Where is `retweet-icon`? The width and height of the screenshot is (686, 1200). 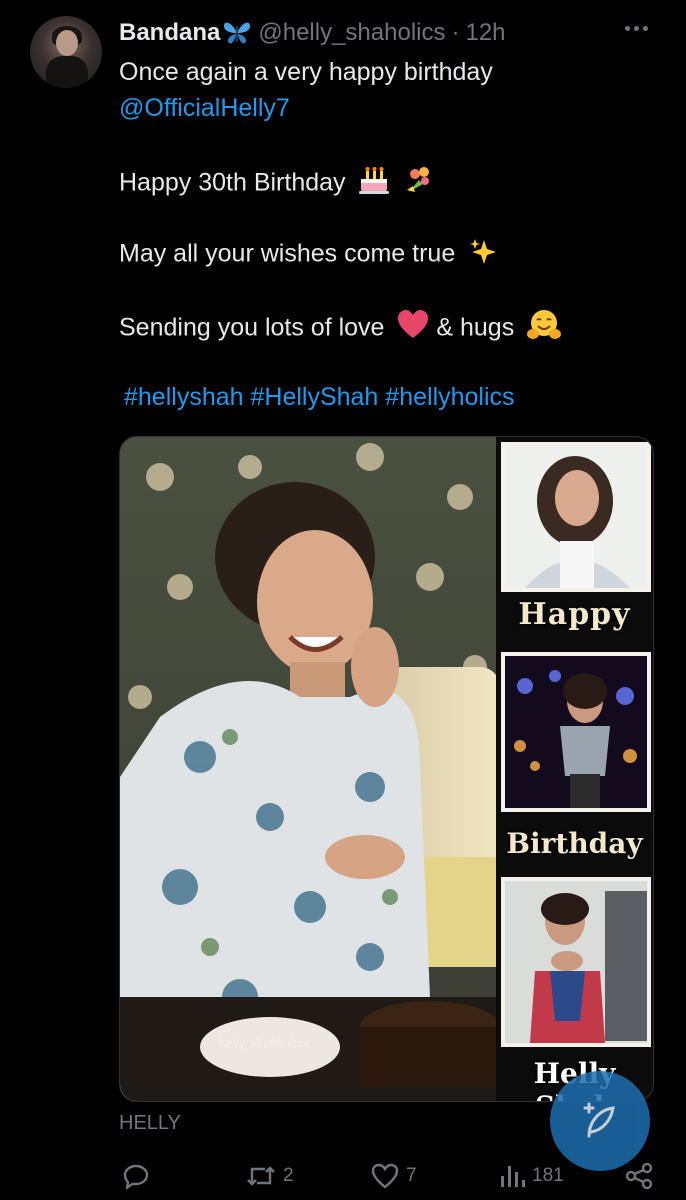 retweet-icon is located at coordinates (261, 1176).